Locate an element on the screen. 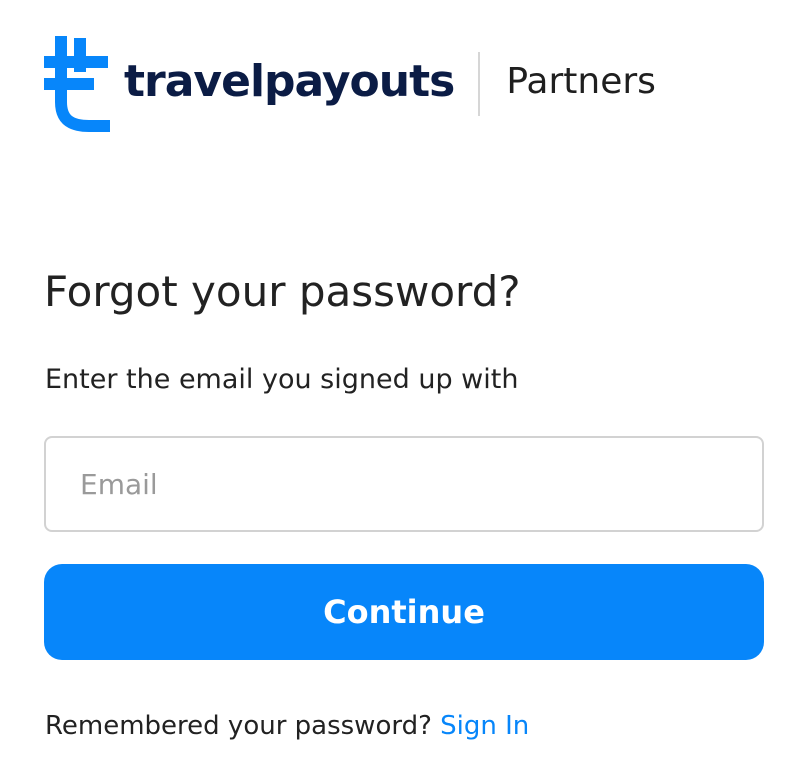 This screenshot has height=766, width=798. signin-prompt: Remembered your password? Sign In is located at coordinates (287, 726).